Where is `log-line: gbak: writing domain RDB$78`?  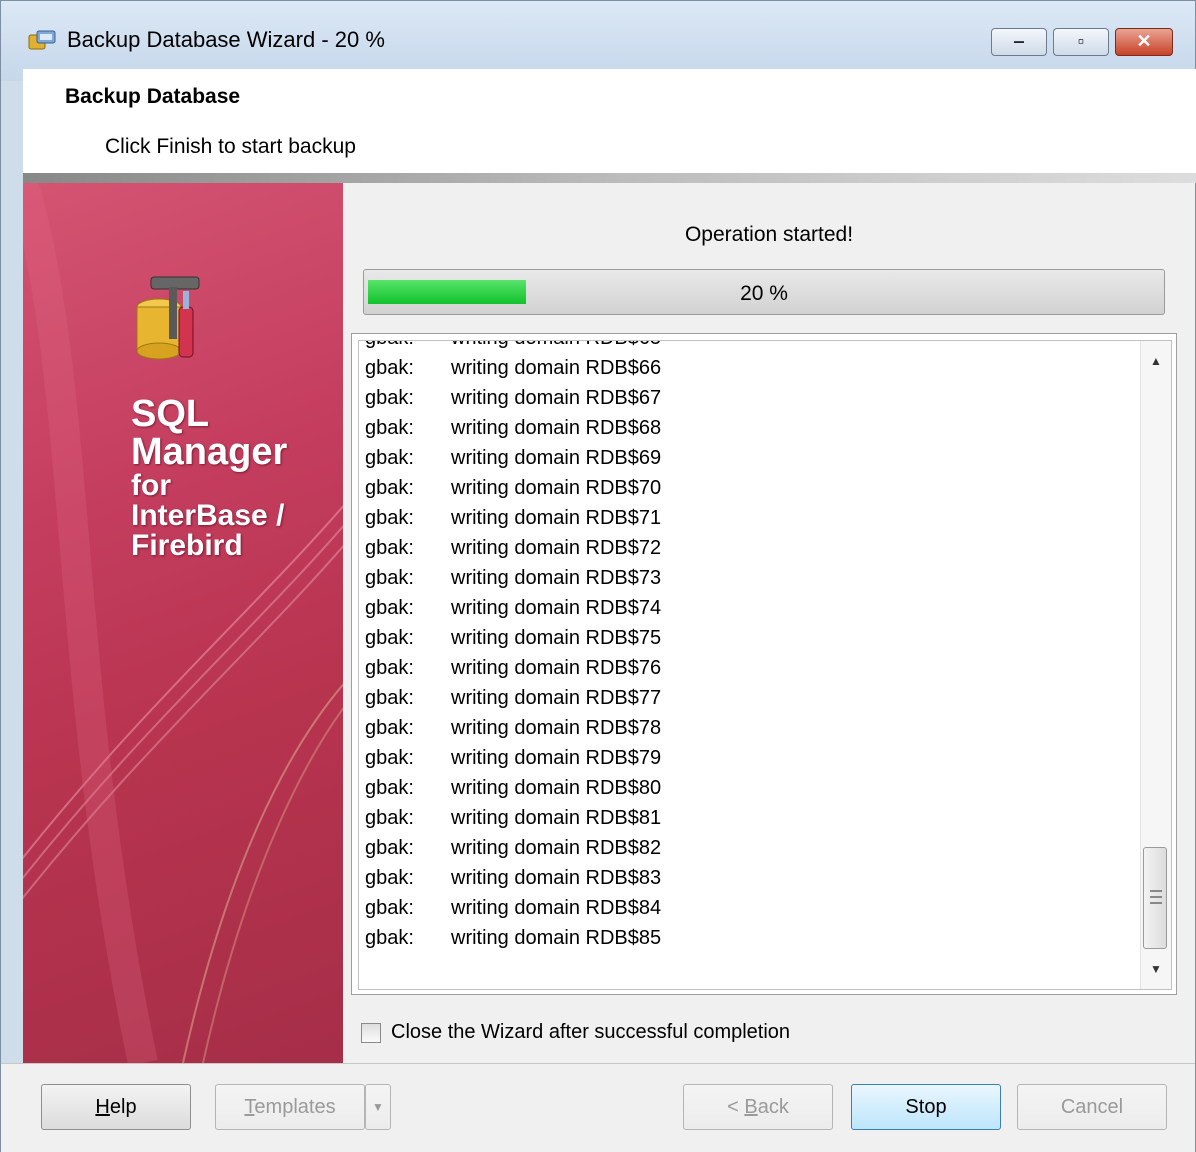 log-line: gbak: writing domain RDB$78 is located at coordinates (513, 732).